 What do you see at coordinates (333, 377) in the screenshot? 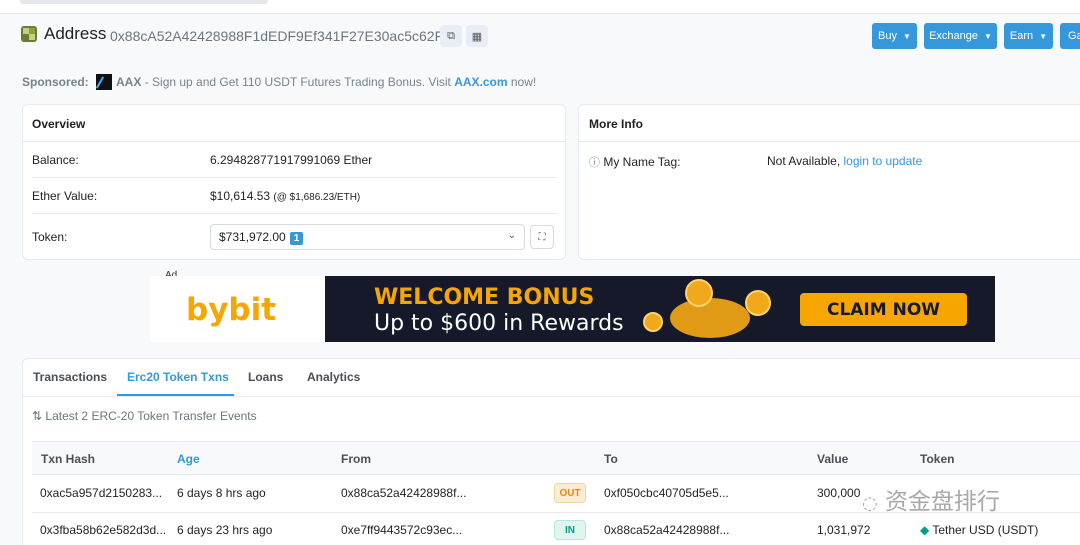
I see `tab-analytics: Analytics` at bounding box center [333, 377].